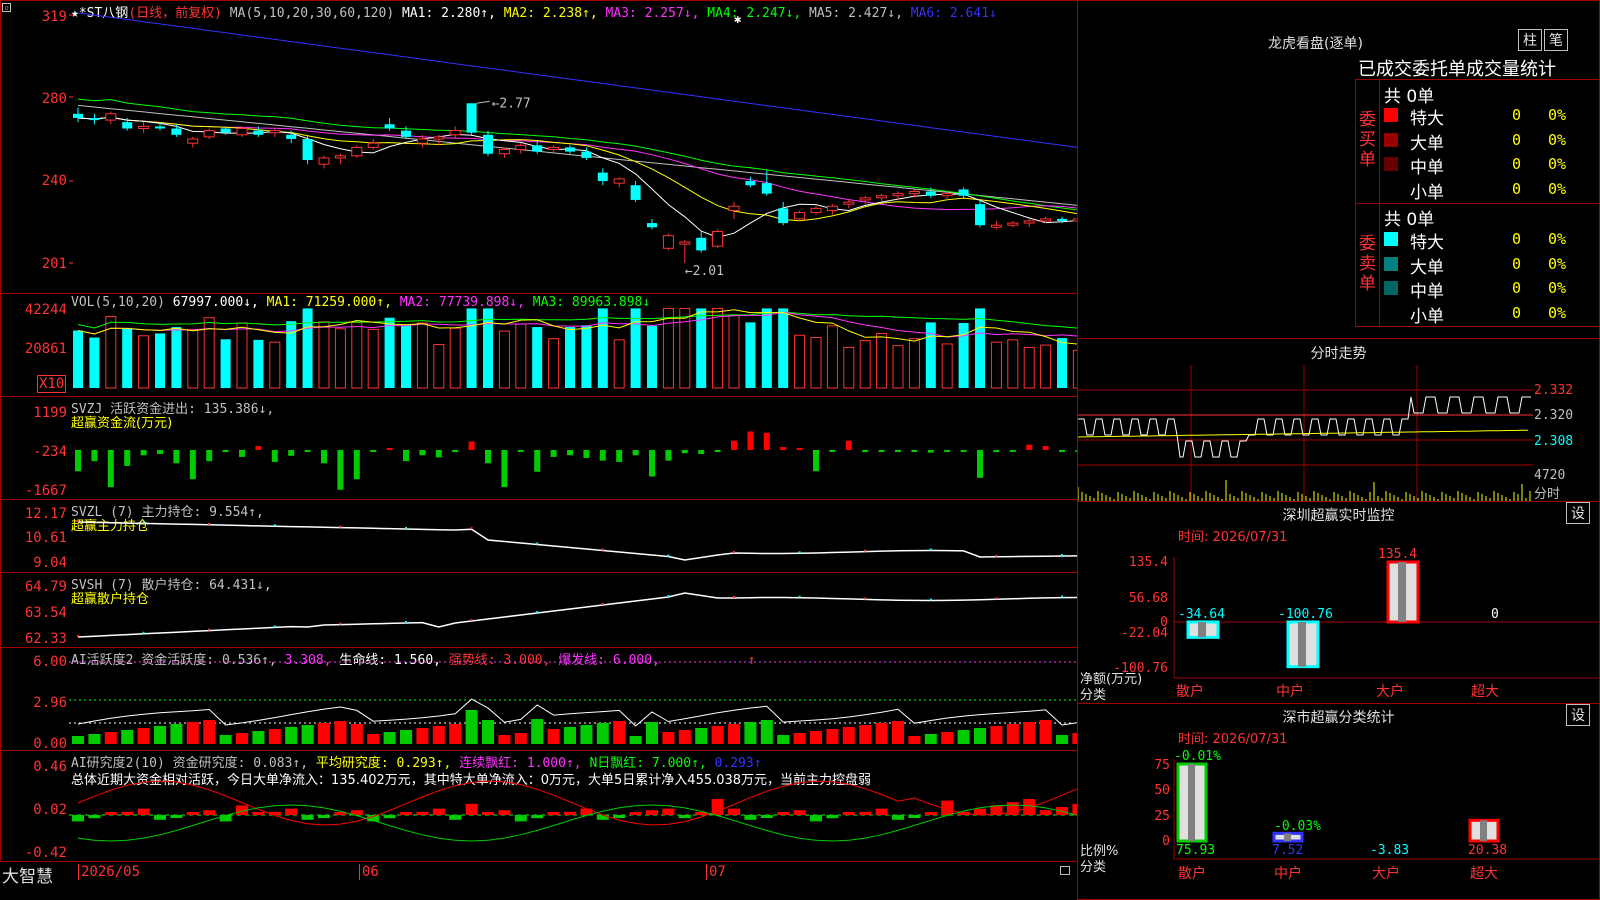 The image size is (1600, 900). Describe the element at coordinates (1305, 433) in the screenshot. I see `fenshi-chart` at that location.